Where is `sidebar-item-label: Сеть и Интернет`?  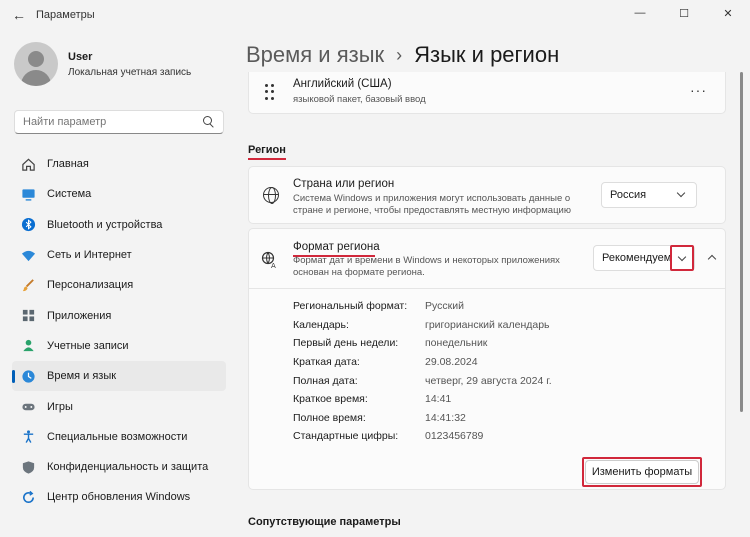
sidebar-item-label: Сеть и Интернет is located at coordinates (89, 255).